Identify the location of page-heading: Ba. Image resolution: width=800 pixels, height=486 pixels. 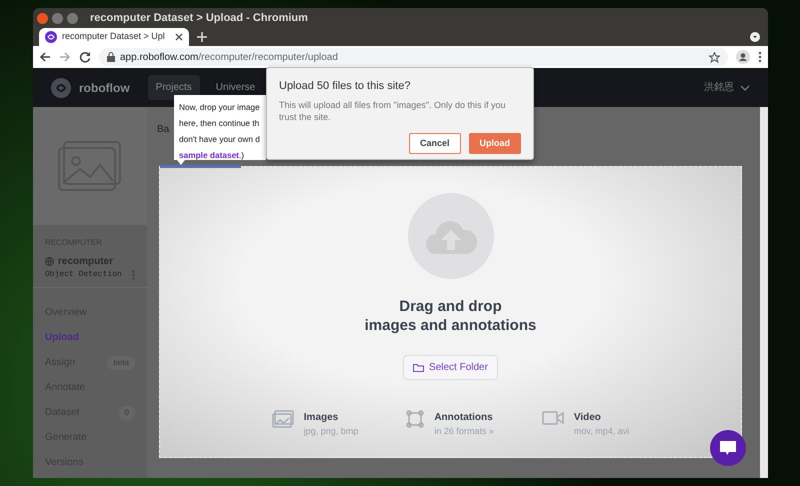
(163, 129).